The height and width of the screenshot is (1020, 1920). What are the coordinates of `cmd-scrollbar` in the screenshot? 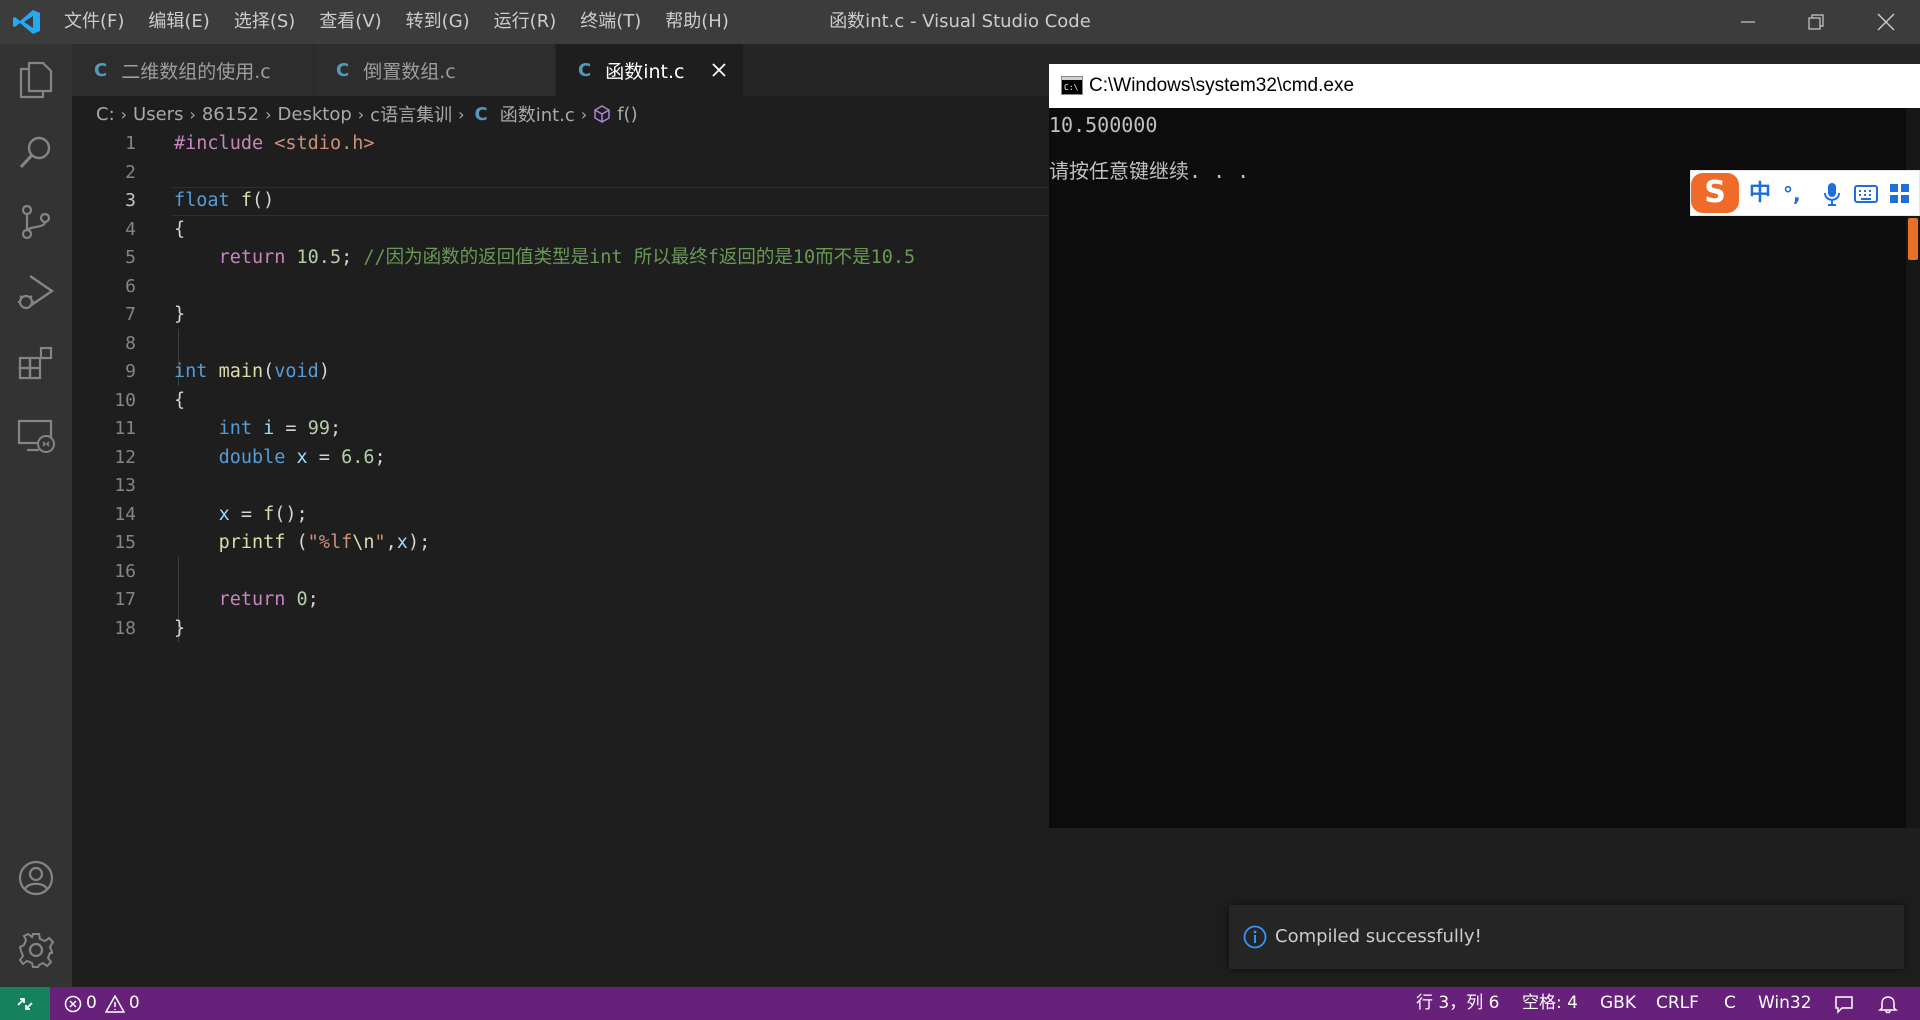 It's located at (1913, 468).